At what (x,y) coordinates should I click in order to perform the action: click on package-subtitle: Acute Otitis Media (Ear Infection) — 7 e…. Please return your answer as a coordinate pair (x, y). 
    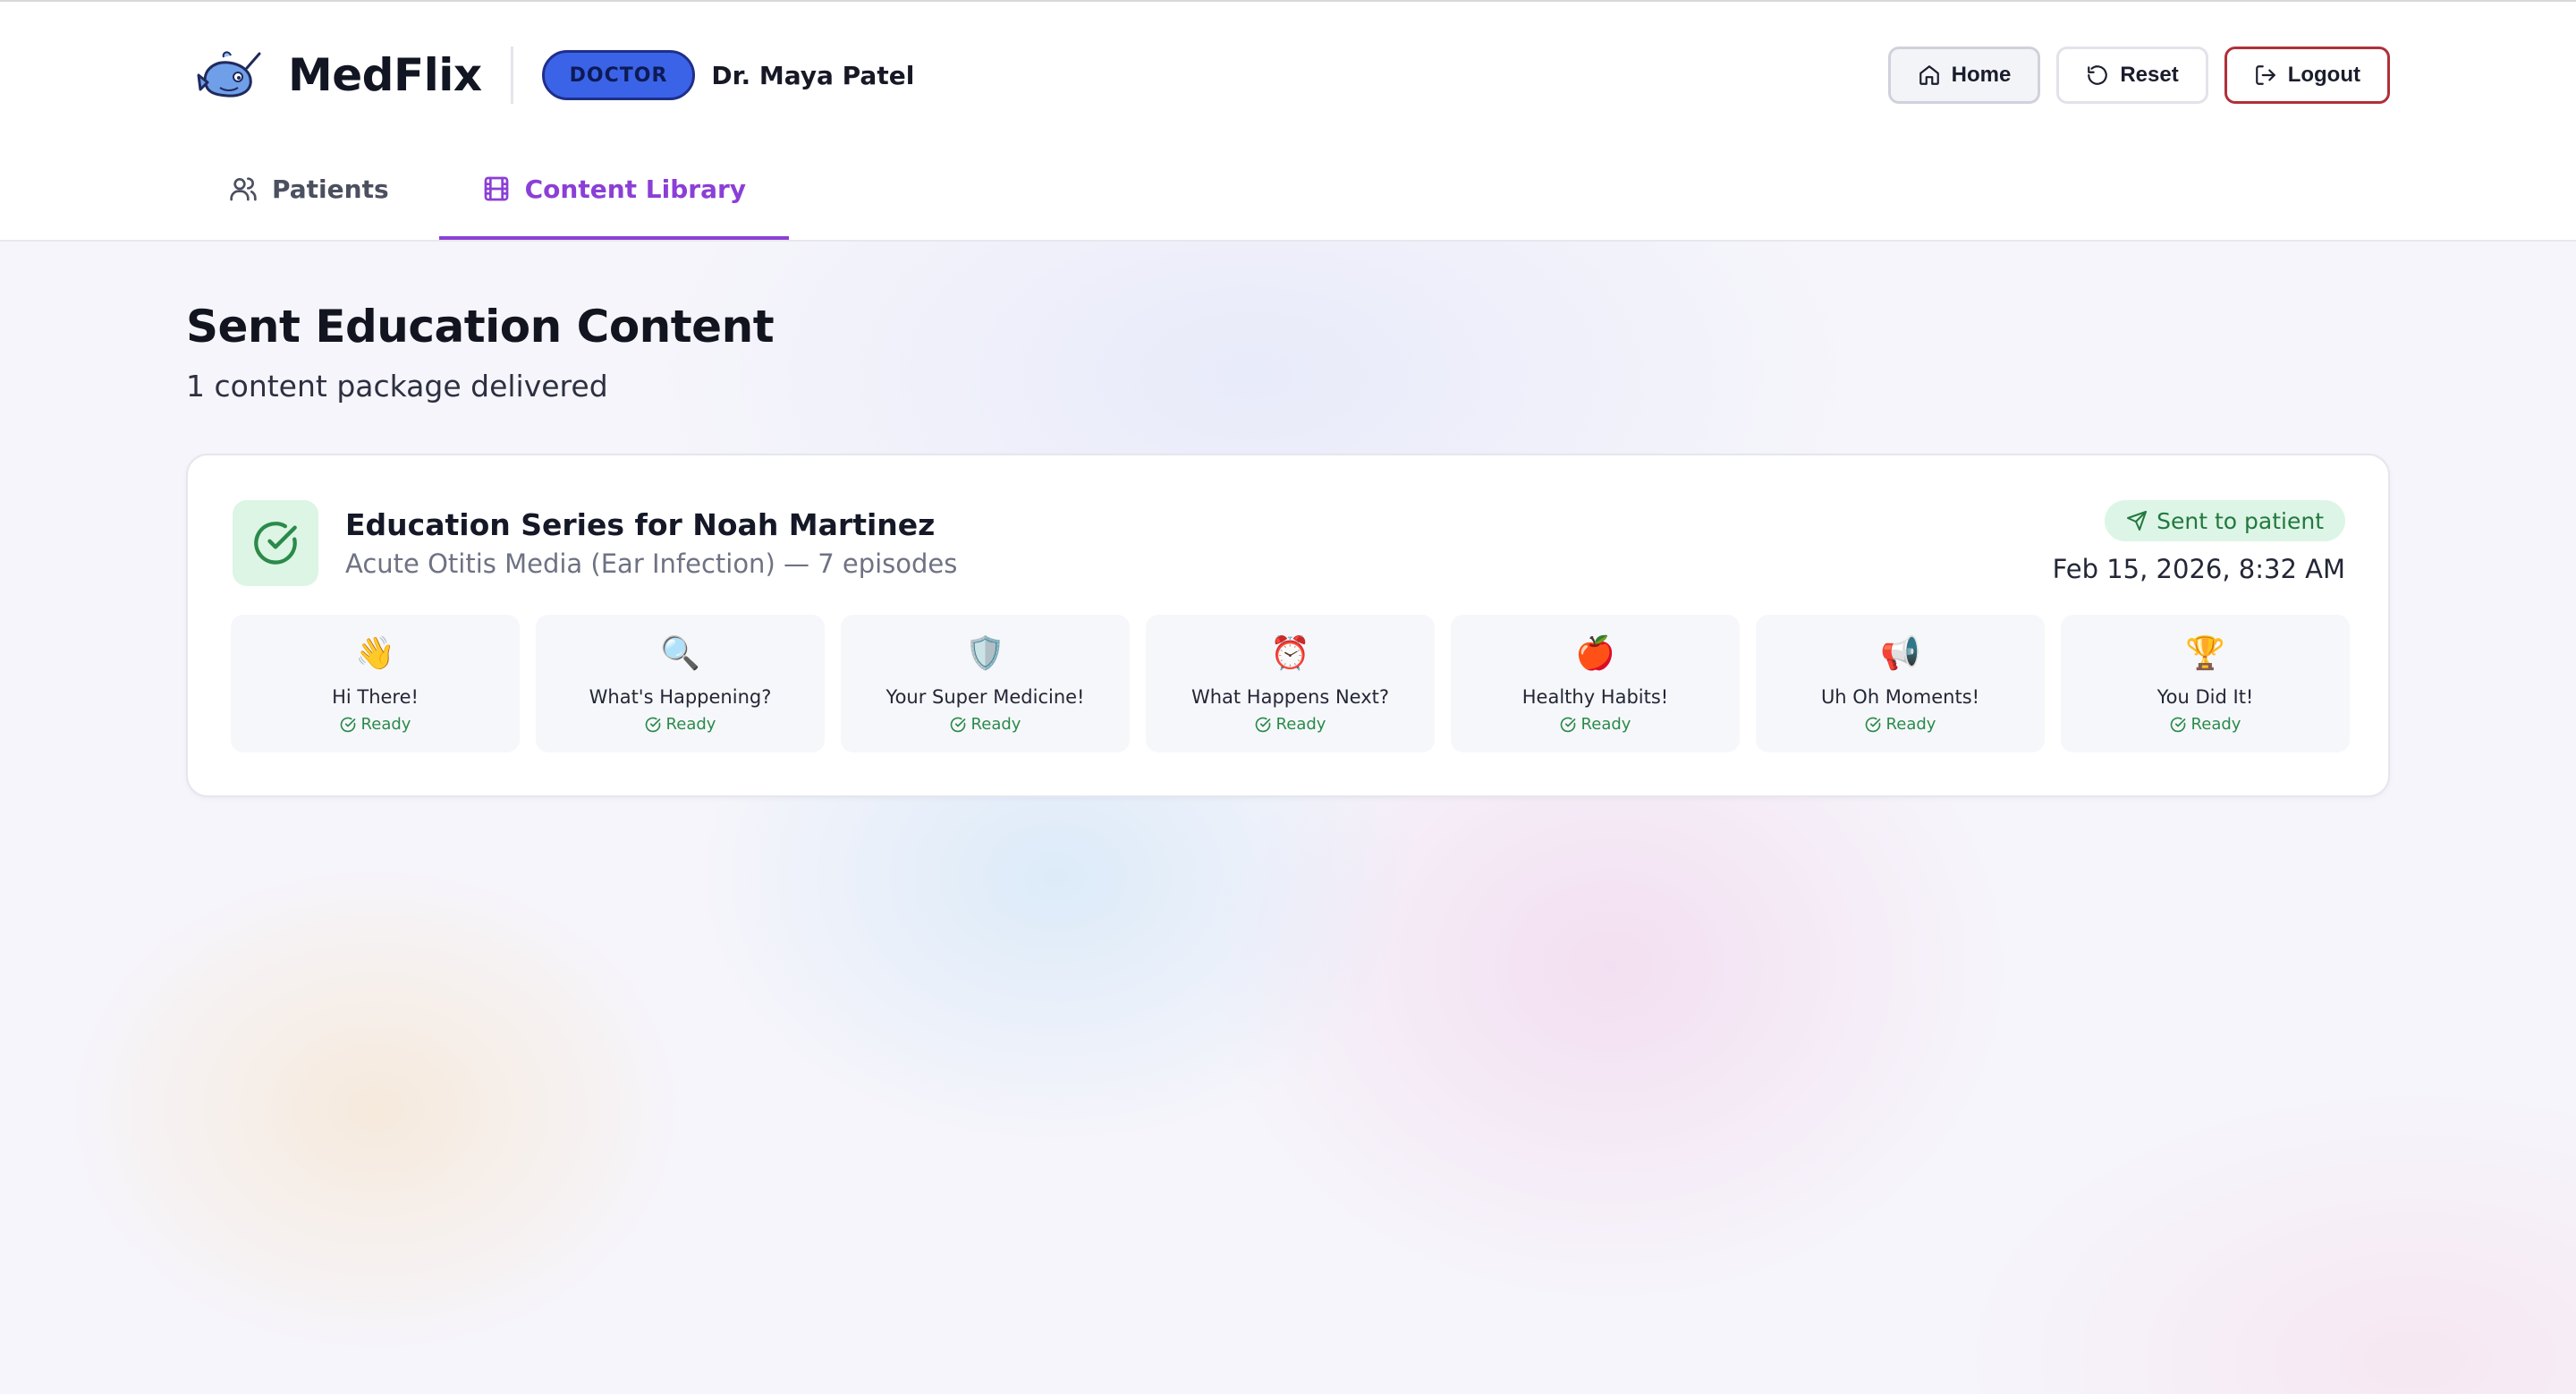
    Looking at the image, I should click on (651, 563).